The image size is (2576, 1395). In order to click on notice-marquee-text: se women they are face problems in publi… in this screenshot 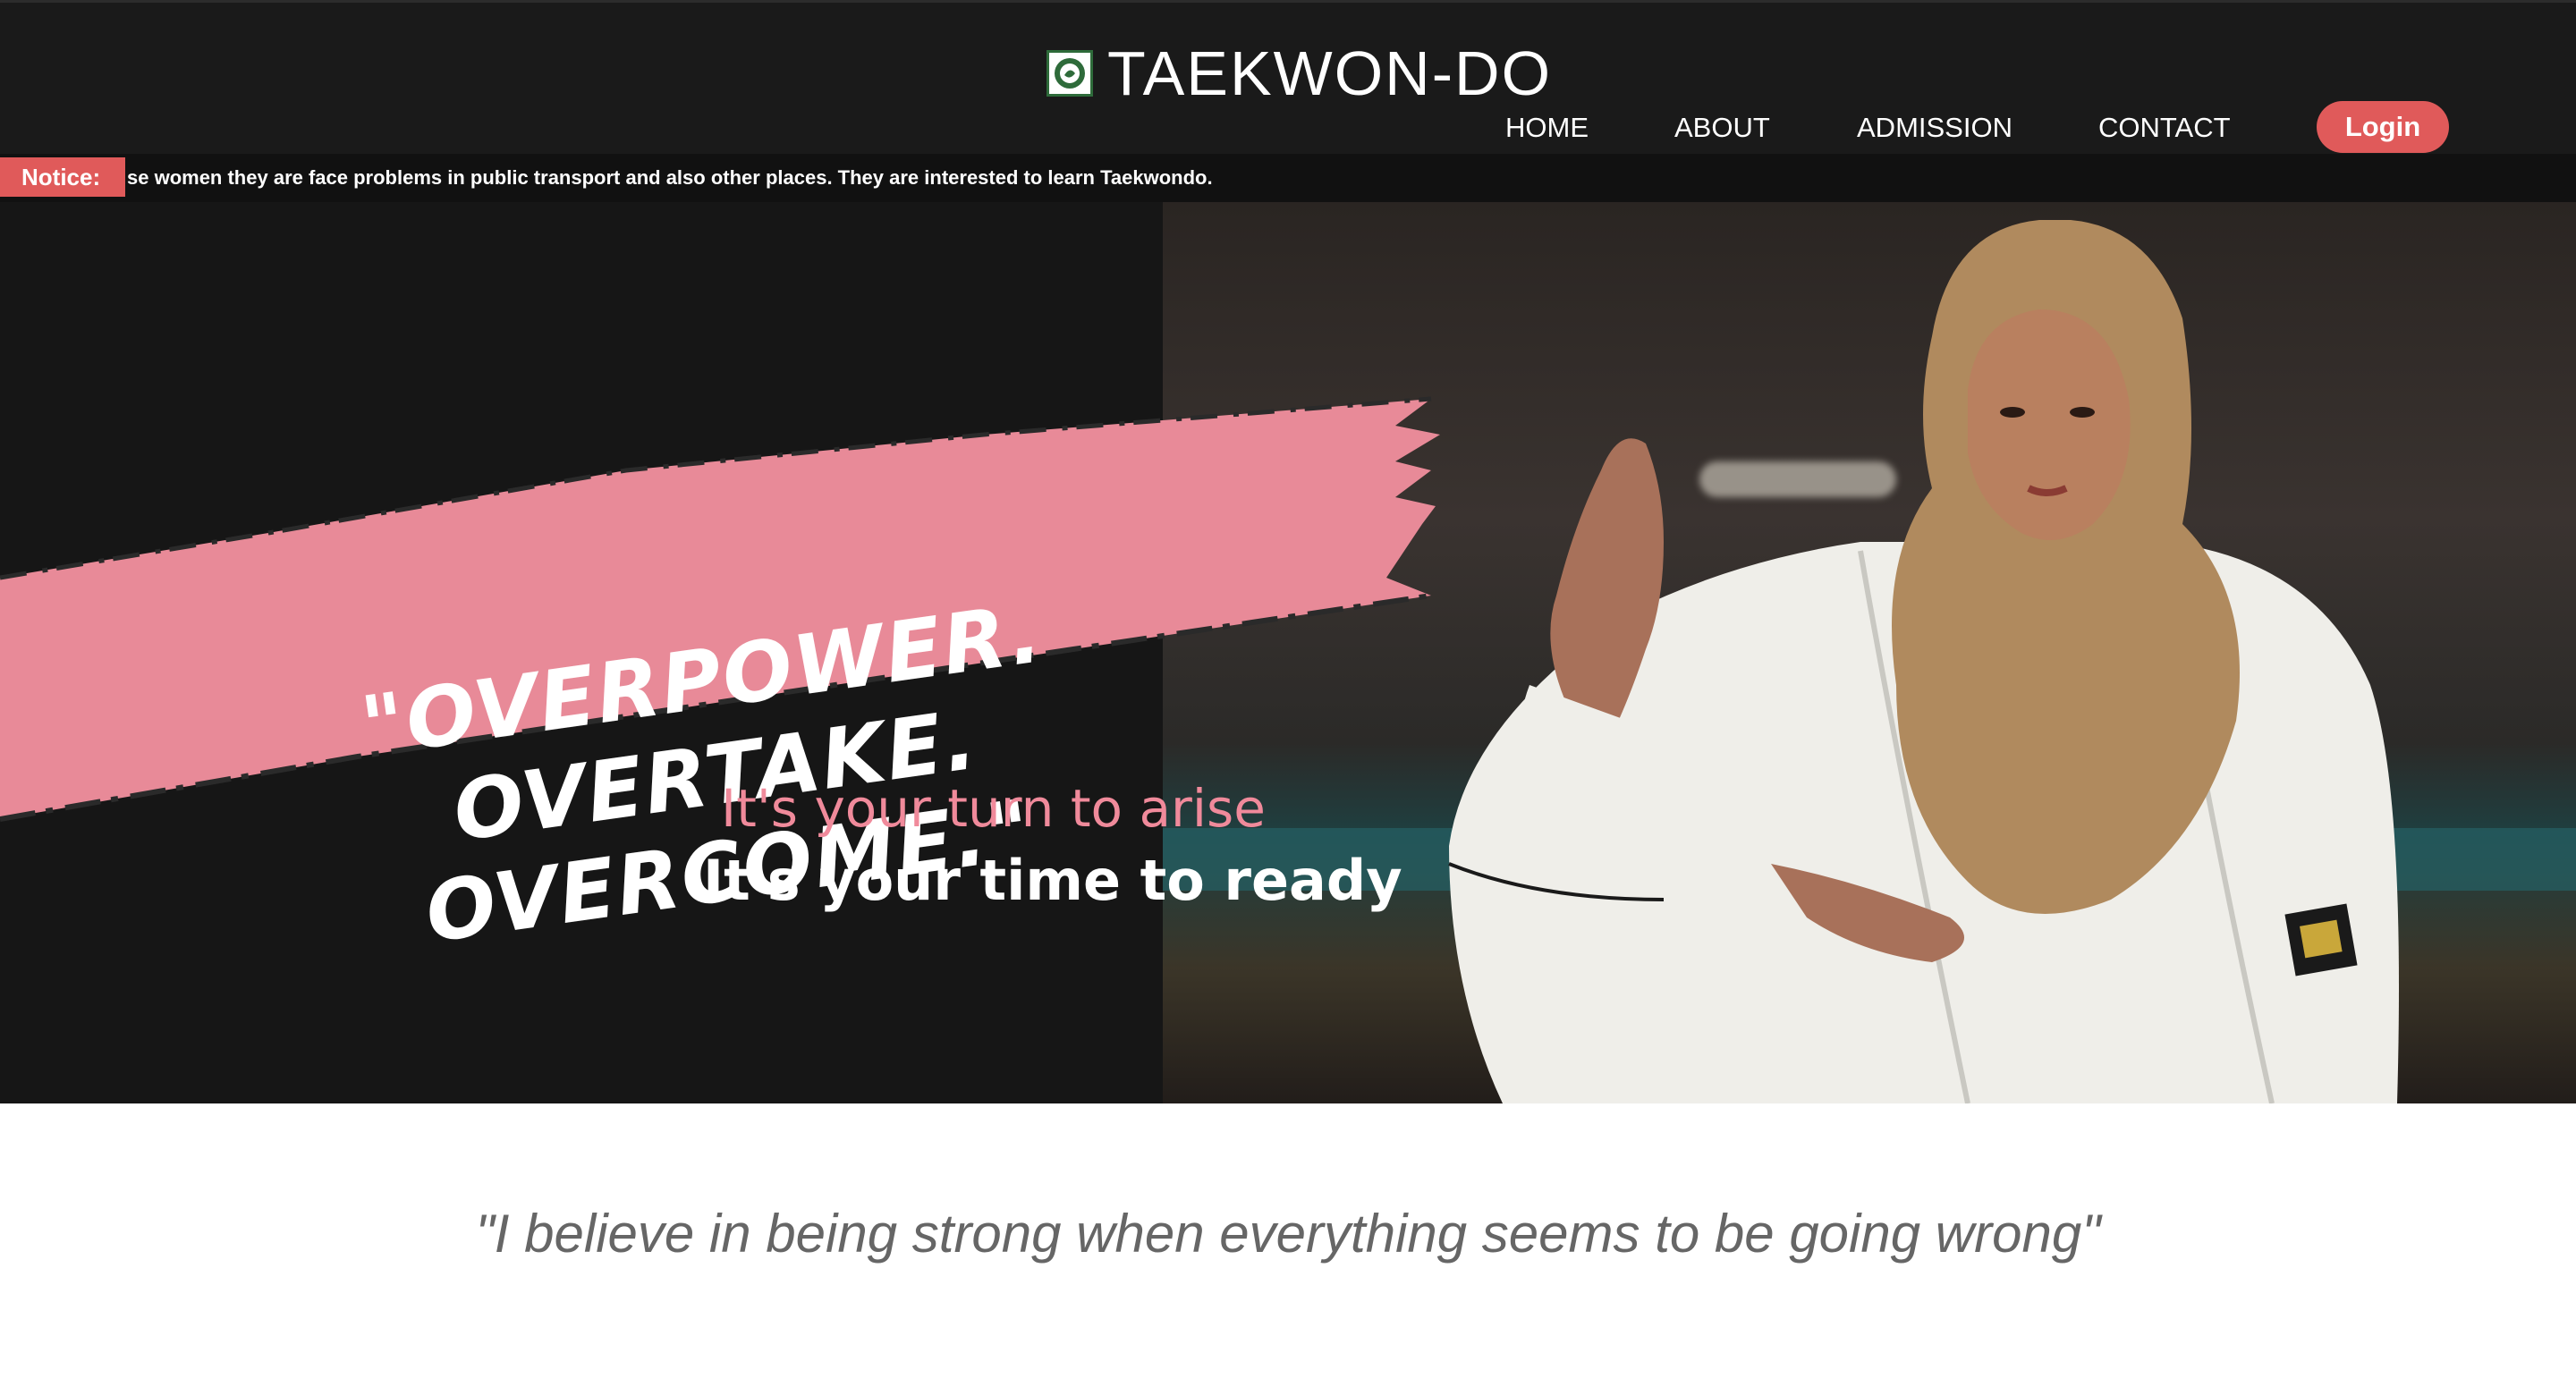, I will do `click(670, 177)`.